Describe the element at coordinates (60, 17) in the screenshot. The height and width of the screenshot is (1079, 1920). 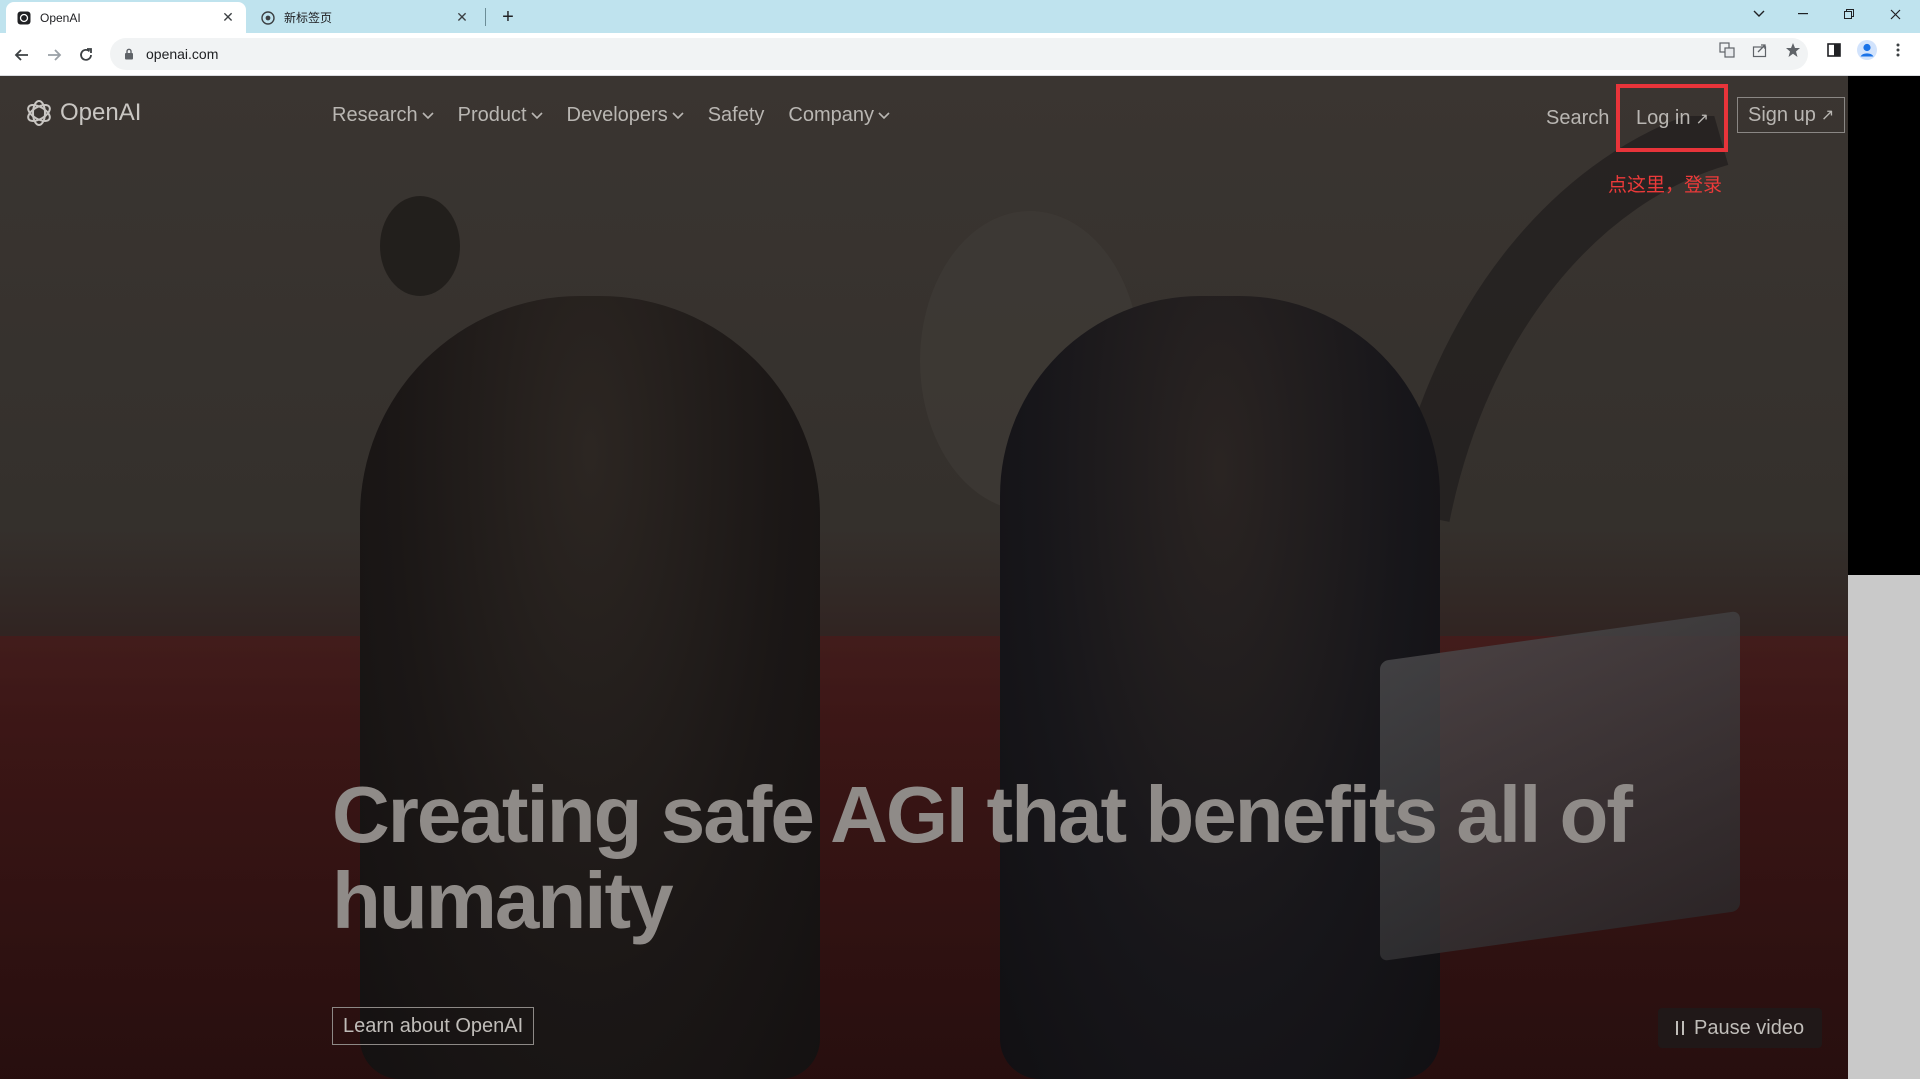
I see `tab-title: OpenAI` at that location.